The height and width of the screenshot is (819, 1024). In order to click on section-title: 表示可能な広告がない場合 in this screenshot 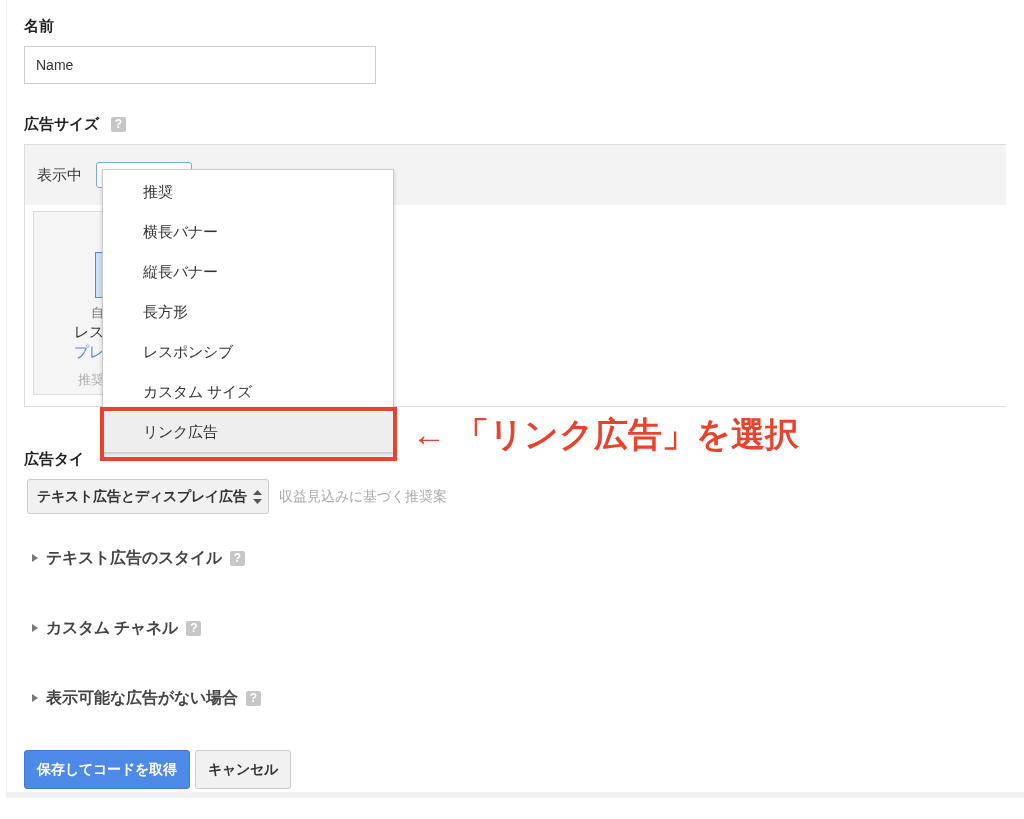, I will do `click(142, 698)`.